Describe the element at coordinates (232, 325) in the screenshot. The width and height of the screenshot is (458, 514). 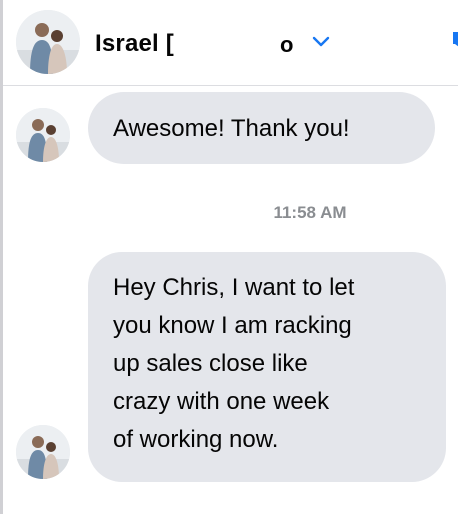
I see `message-line: you know I am racking` at that location.